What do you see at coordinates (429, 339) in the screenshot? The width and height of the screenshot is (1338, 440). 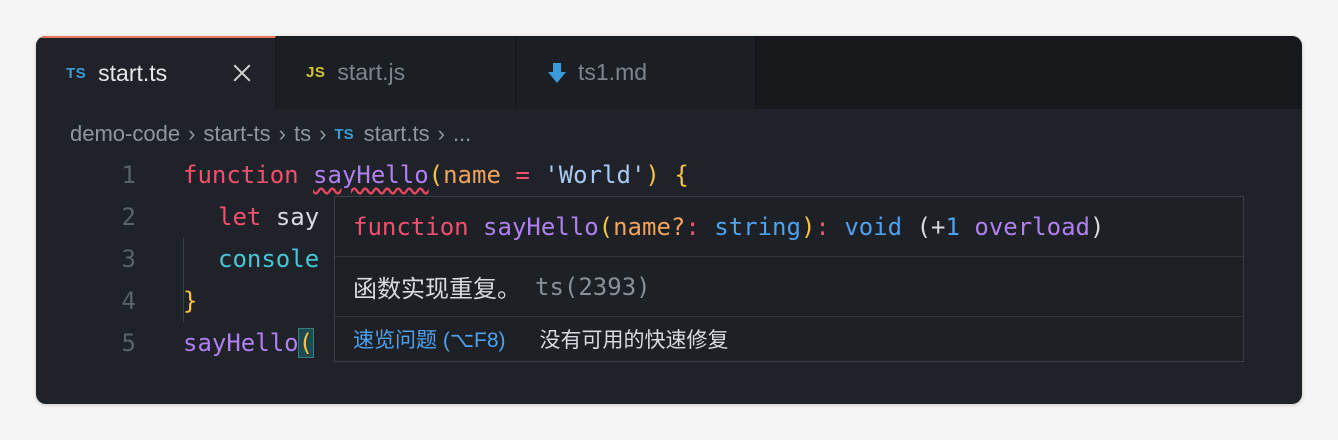 I see `peek-problem-link: 速览问题 (⌥F8)` at bounding box center [429, 339].